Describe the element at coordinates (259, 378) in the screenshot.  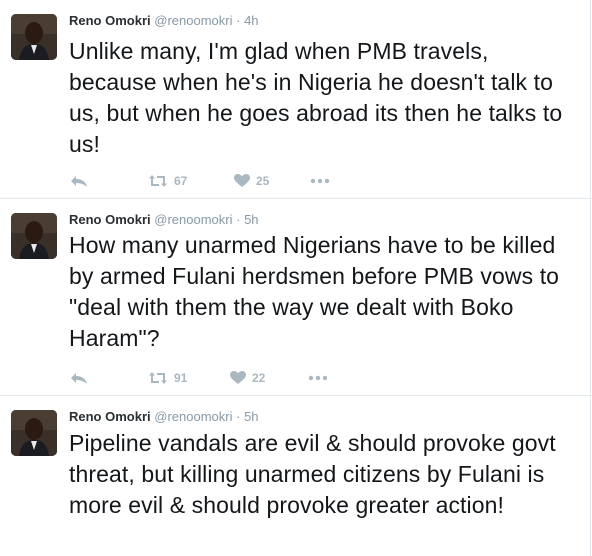
I see `like-count: 22` at that location.